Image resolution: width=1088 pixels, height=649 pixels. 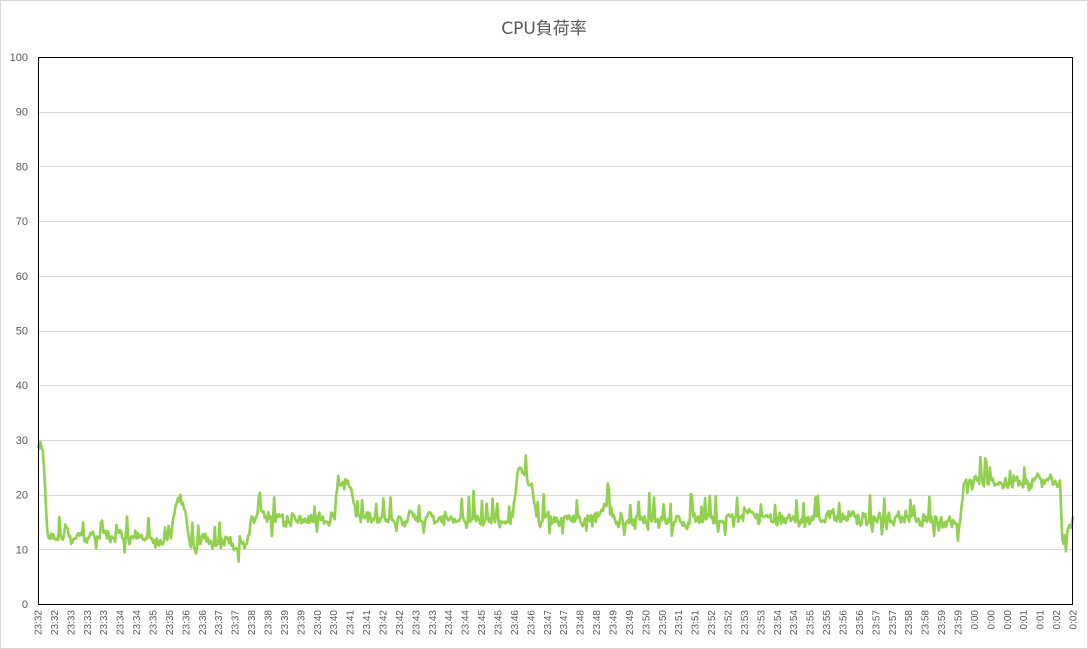 What do you see at coordinates (22, 550) in the screenshot?
I see `y-tick-label: 10` at bounding box center [22, 550].